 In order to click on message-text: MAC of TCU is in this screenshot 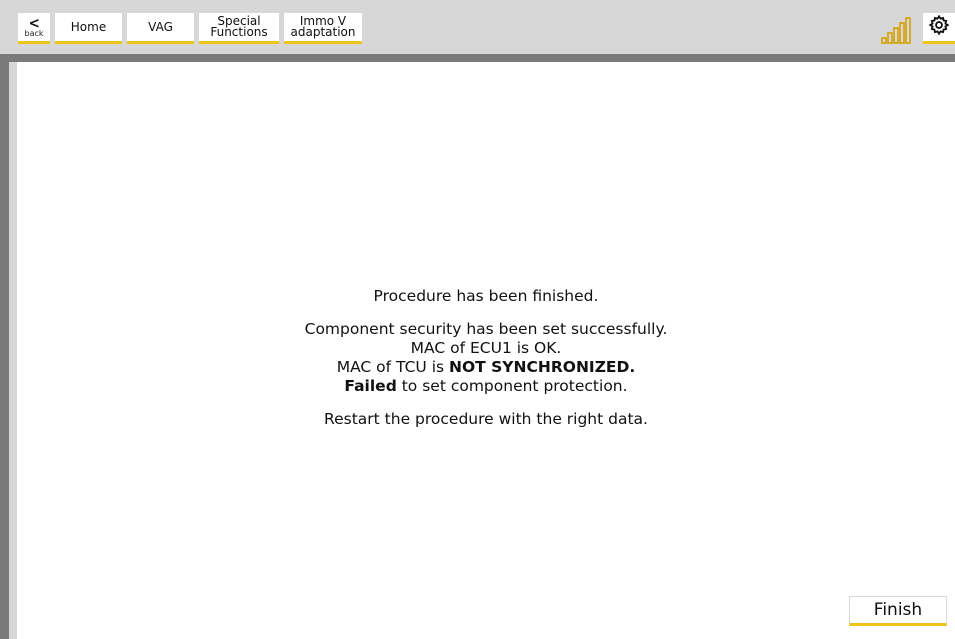, I will do `click(393, 367)`.